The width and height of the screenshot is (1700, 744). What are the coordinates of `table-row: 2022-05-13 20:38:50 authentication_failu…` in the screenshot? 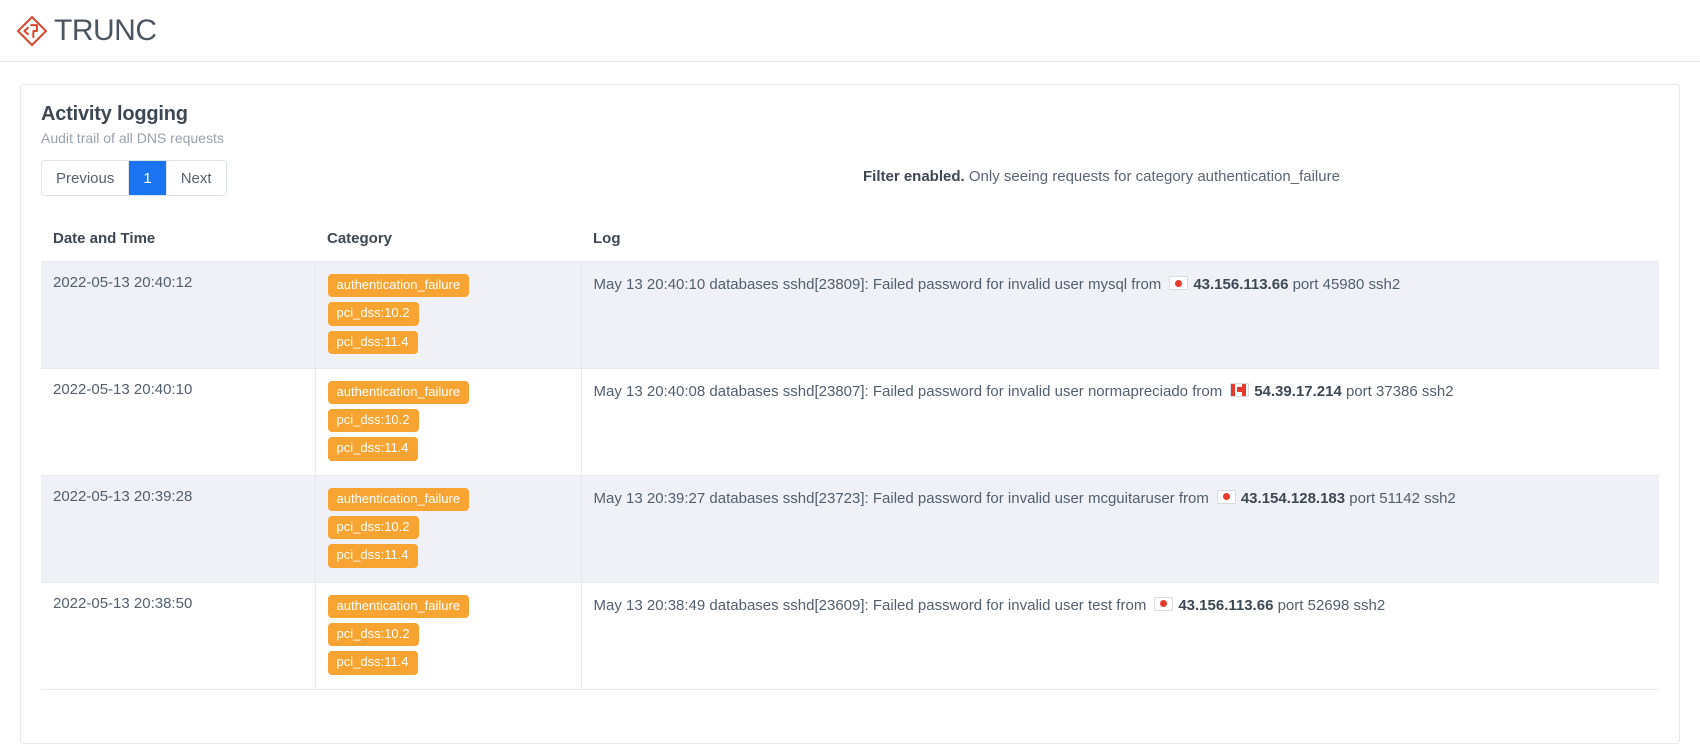 It's located at (850, 636).